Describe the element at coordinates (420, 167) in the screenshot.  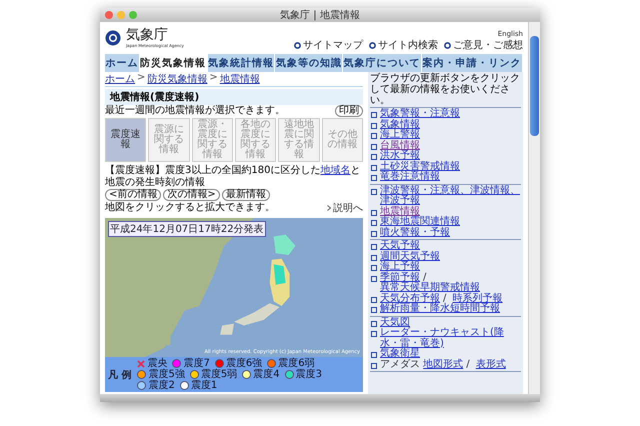
I see `sidebar-link: 土砂災害警戒情報` at that location.